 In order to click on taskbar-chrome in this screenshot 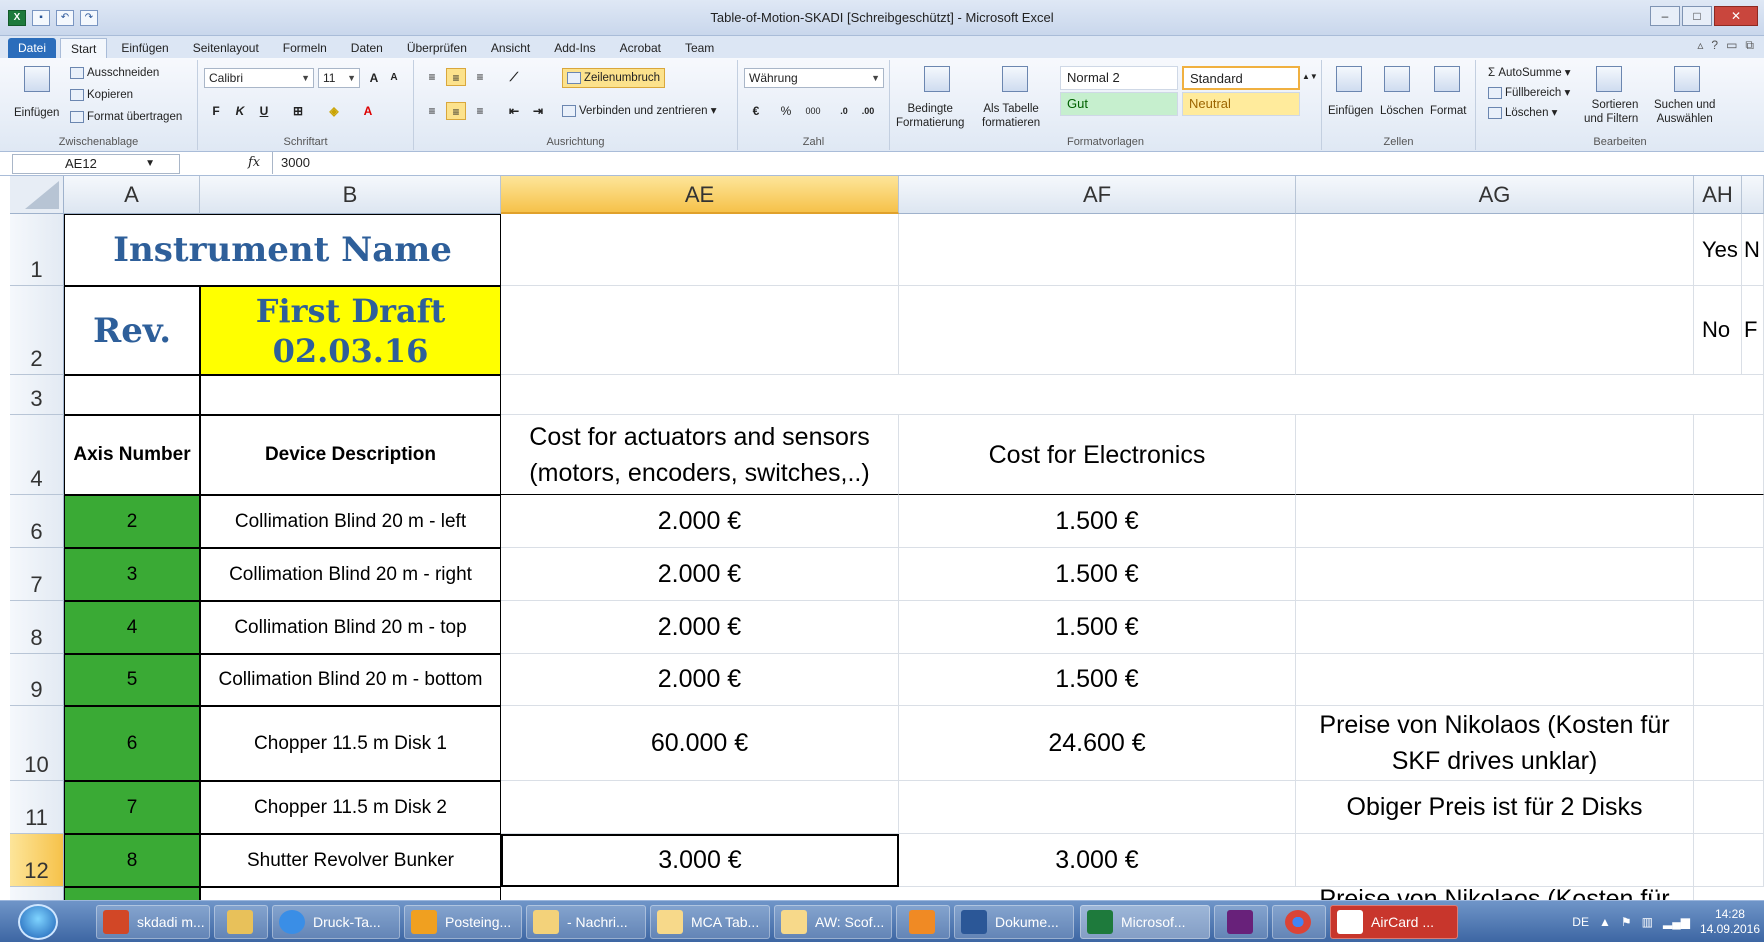, I will do `click(1299, 922)`.